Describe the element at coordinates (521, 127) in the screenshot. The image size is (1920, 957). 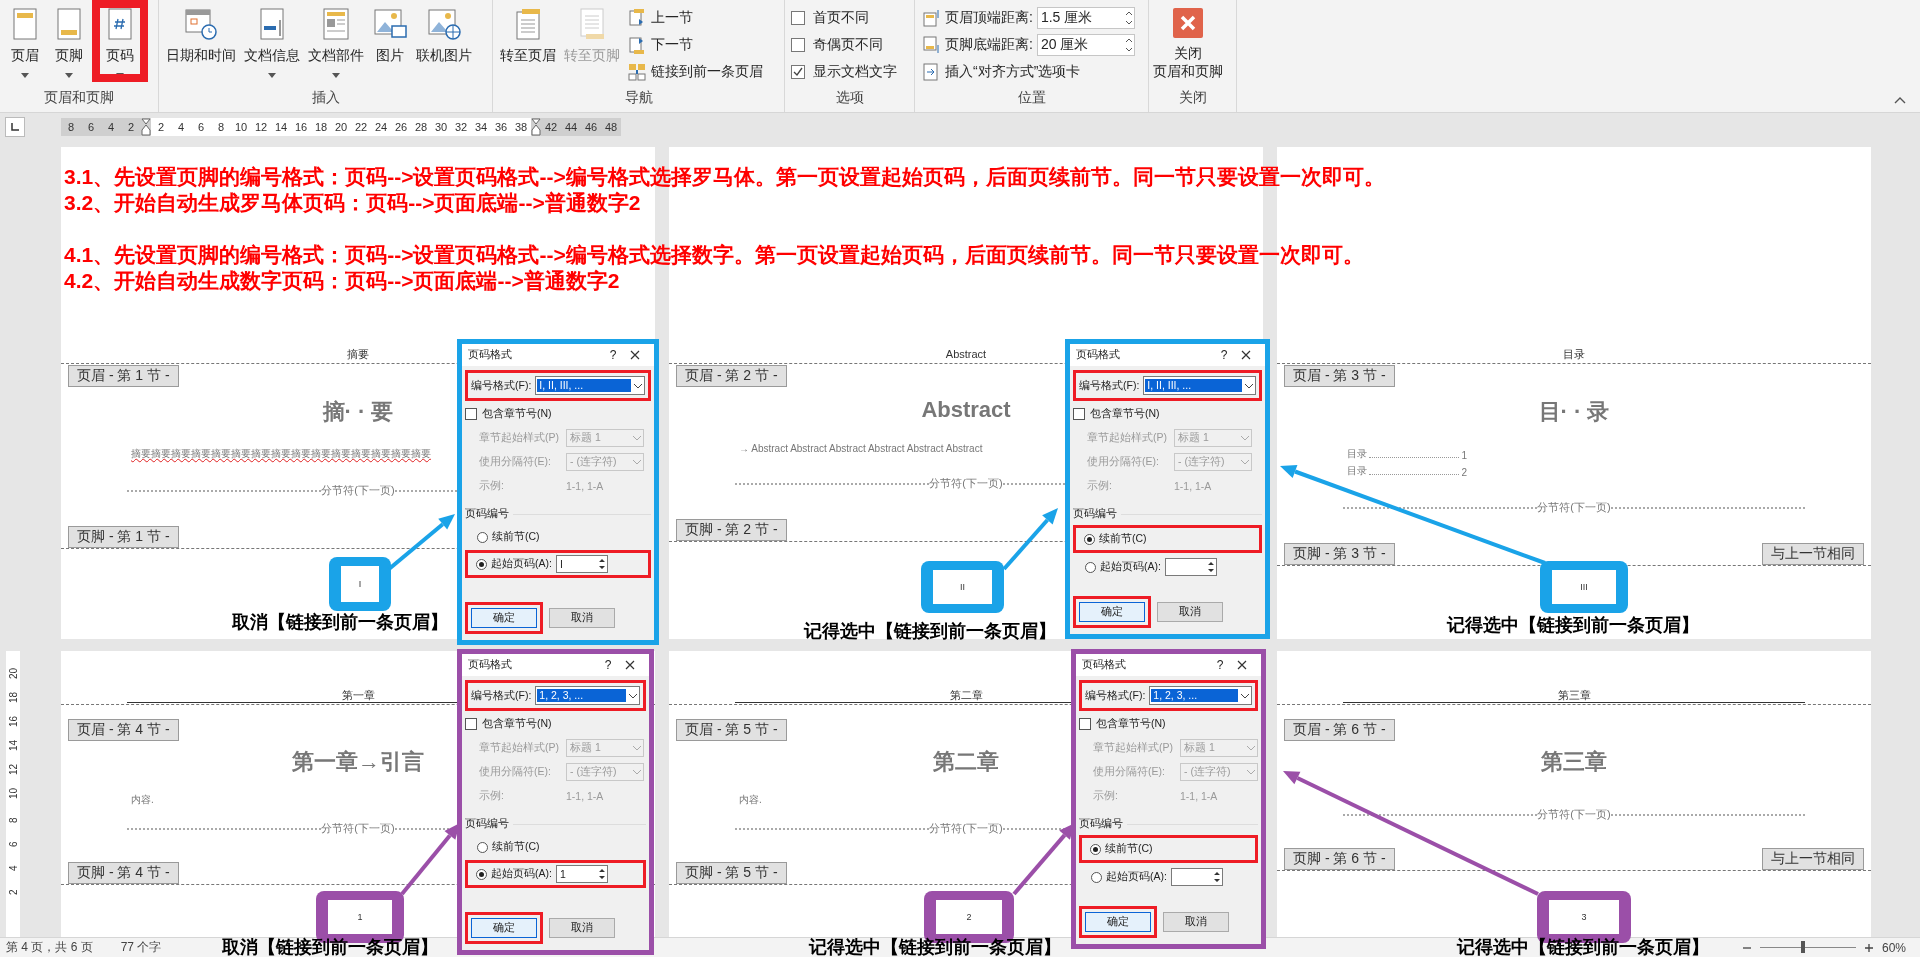
I see `ruler-number: 38` at that location.